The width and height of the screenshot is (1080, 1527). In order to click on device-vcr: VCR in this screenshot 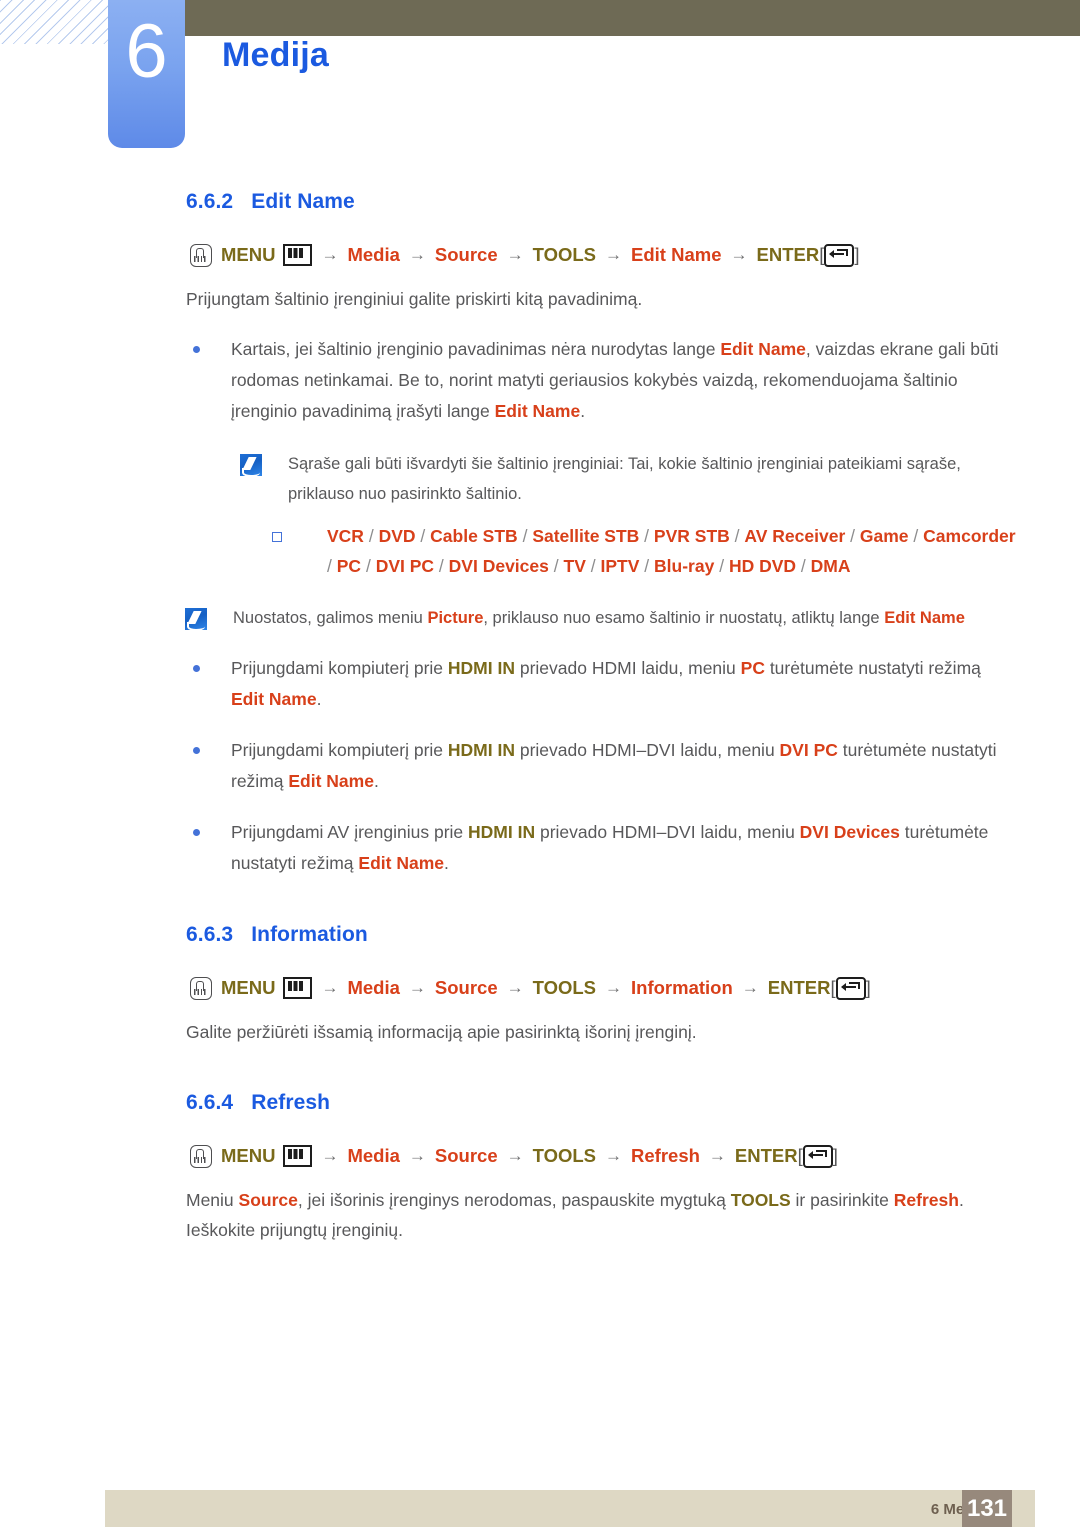, I will do `click(345, 536)`.